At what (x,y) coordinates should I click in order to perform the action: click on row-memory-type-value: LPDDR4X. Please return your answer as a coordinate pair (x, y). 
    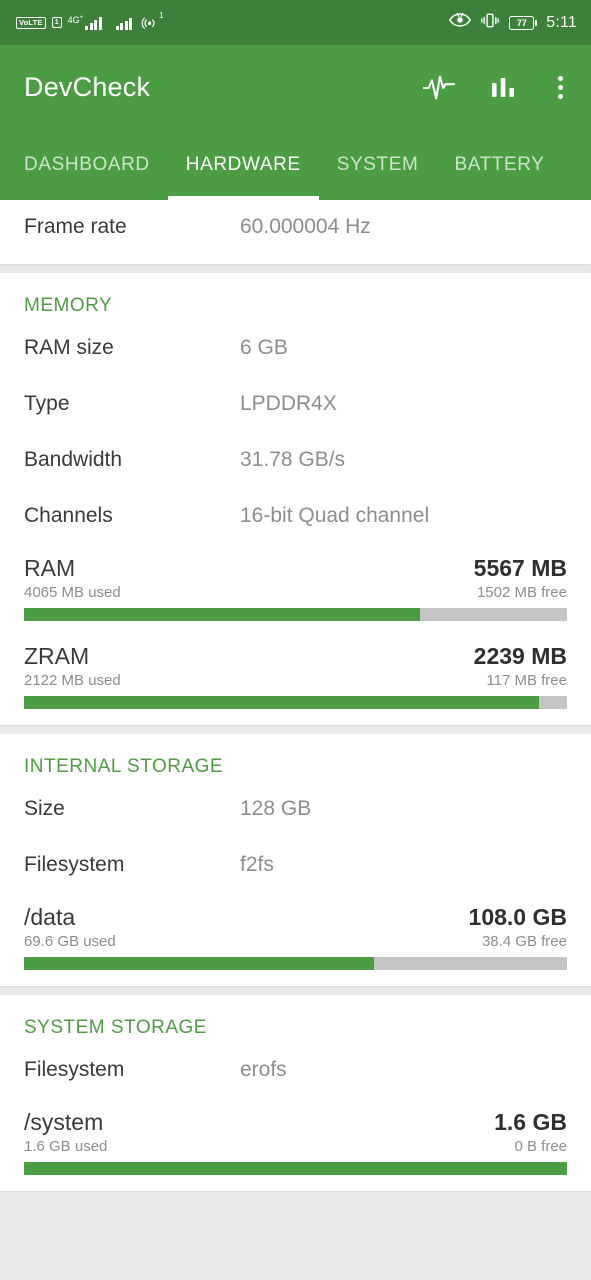
    Looking at the image, I should click on (288, 403).